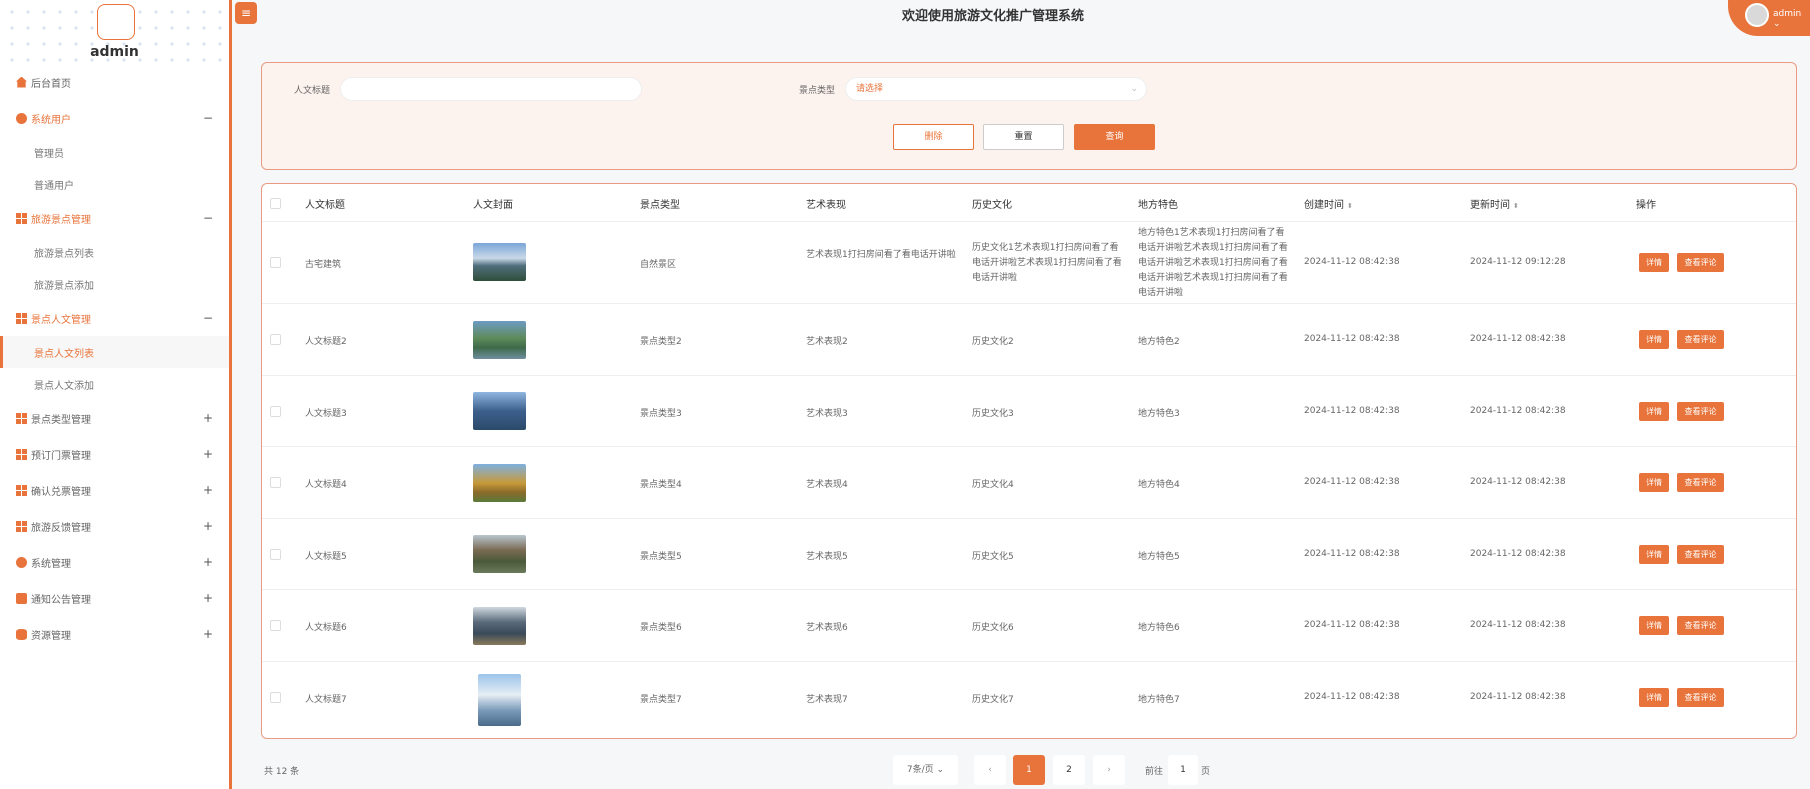 The height and width of the screenshot is (789, 1810). Describe the element at coordinates (61, 492) in the screenshot. I see `sidebar-item-label: 确认兑票管理` at that location.